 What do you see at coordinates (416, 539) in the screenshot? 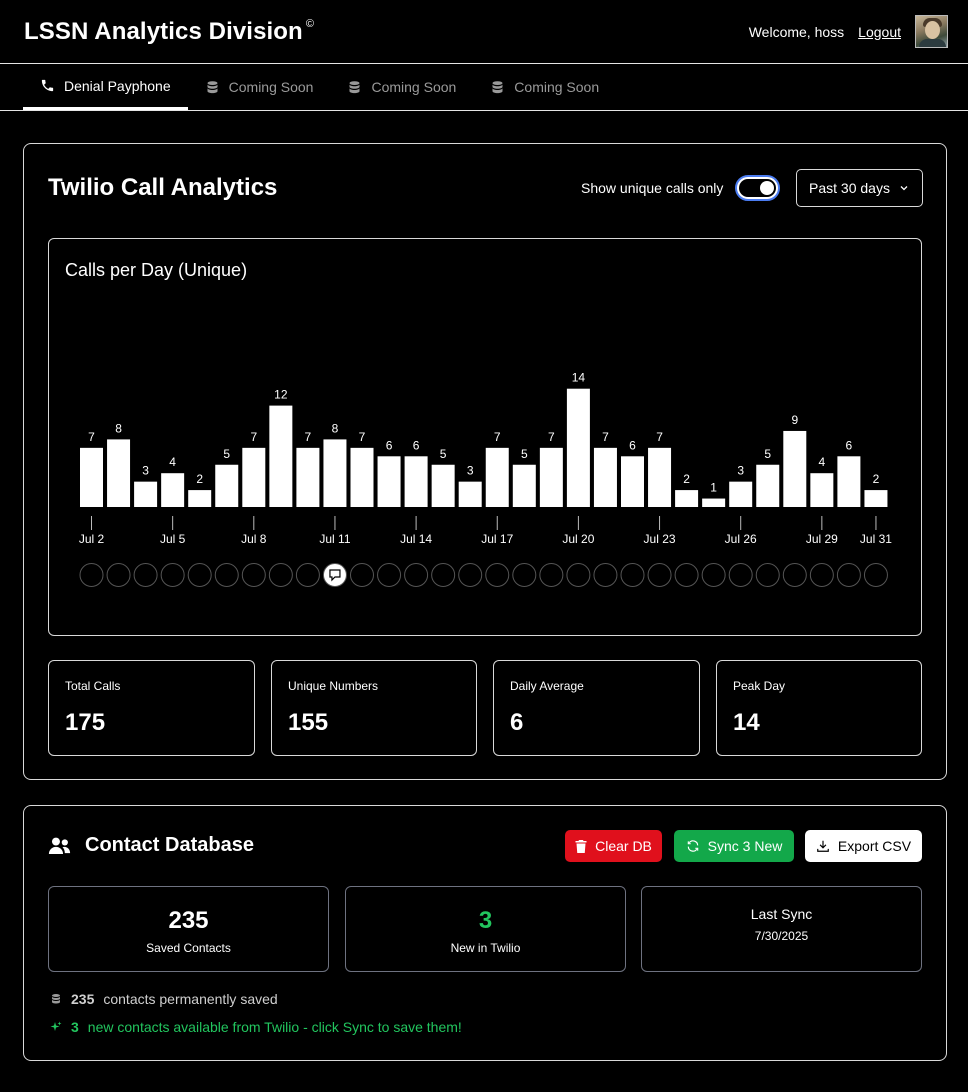
I see `x-tick-label: Jul 14` at bounding box center [416, 539].